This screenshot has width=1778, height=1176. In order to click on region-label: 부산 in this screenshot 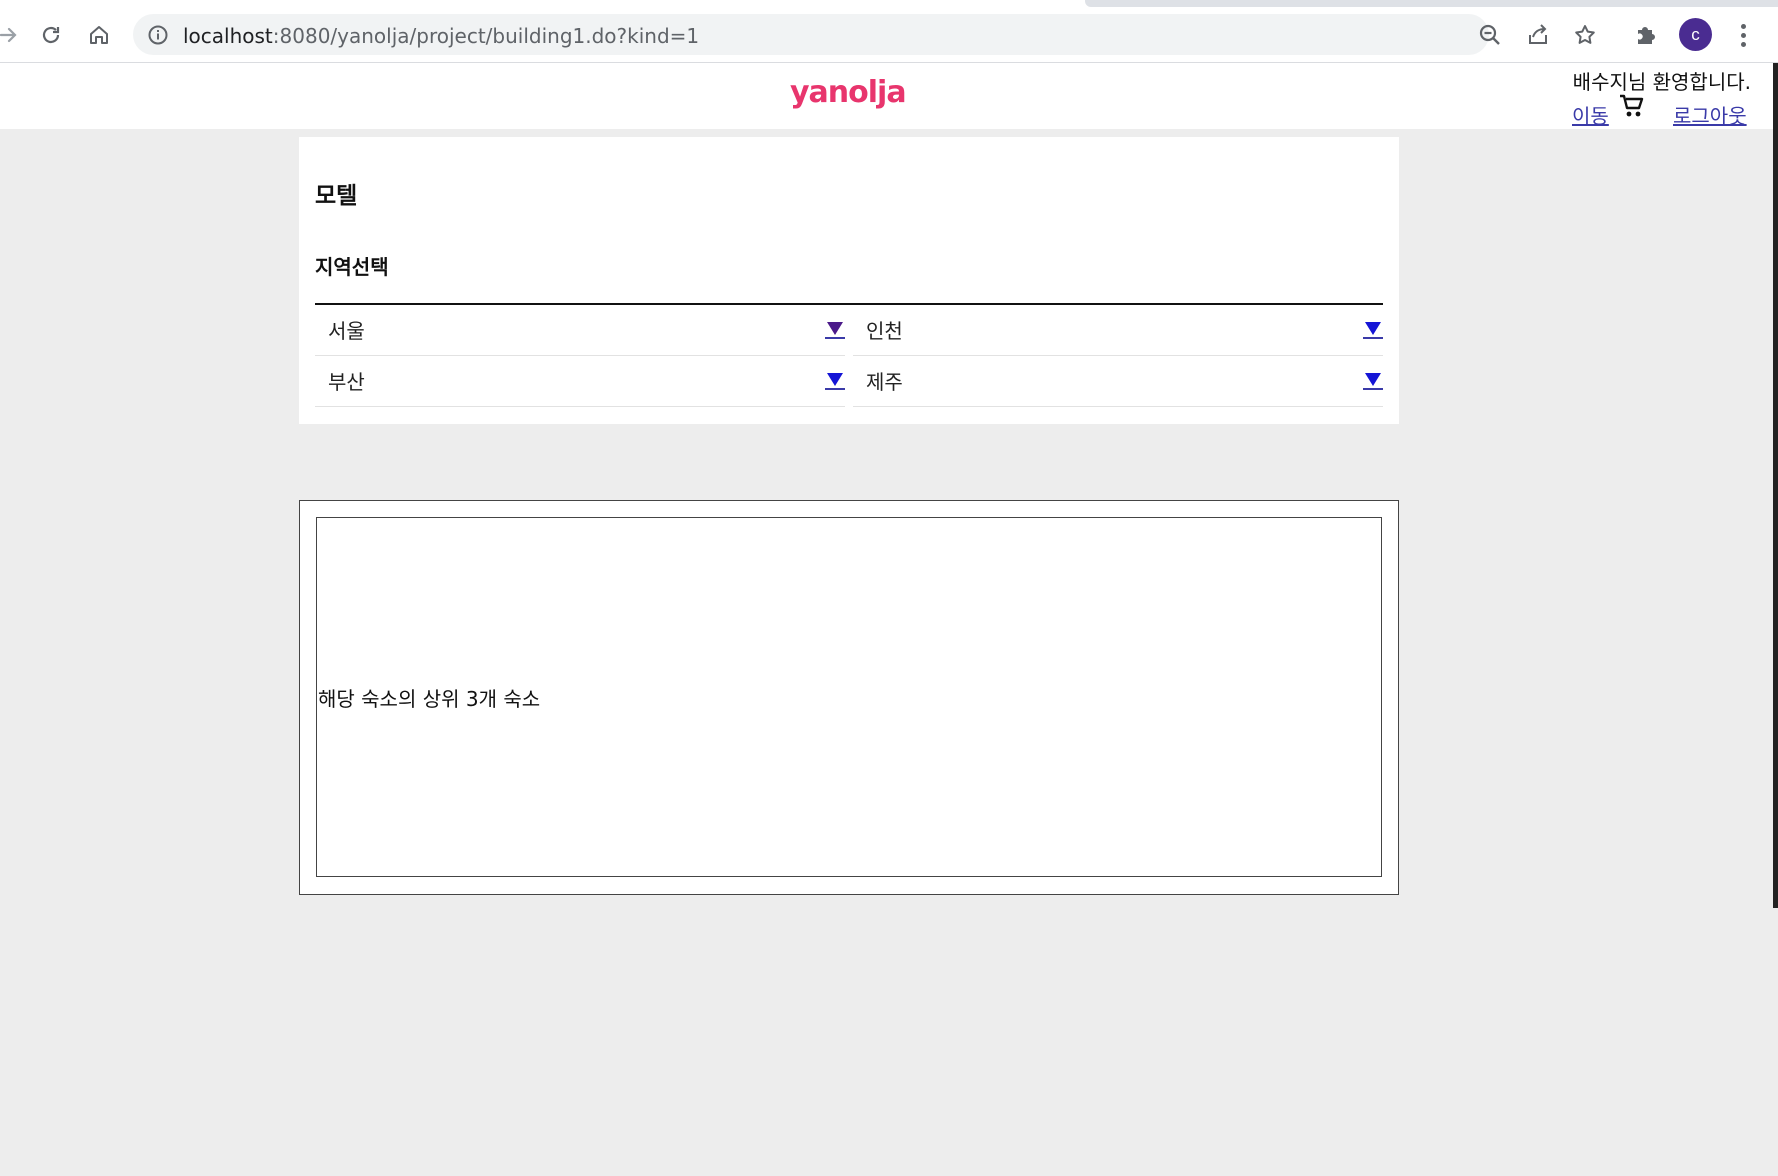, I will do `click(346, 382)`.